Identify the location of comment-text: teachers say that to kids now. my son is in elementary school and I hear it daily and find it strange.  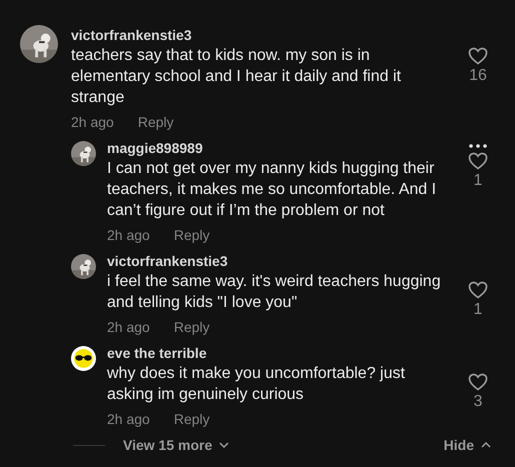
(236, 77).